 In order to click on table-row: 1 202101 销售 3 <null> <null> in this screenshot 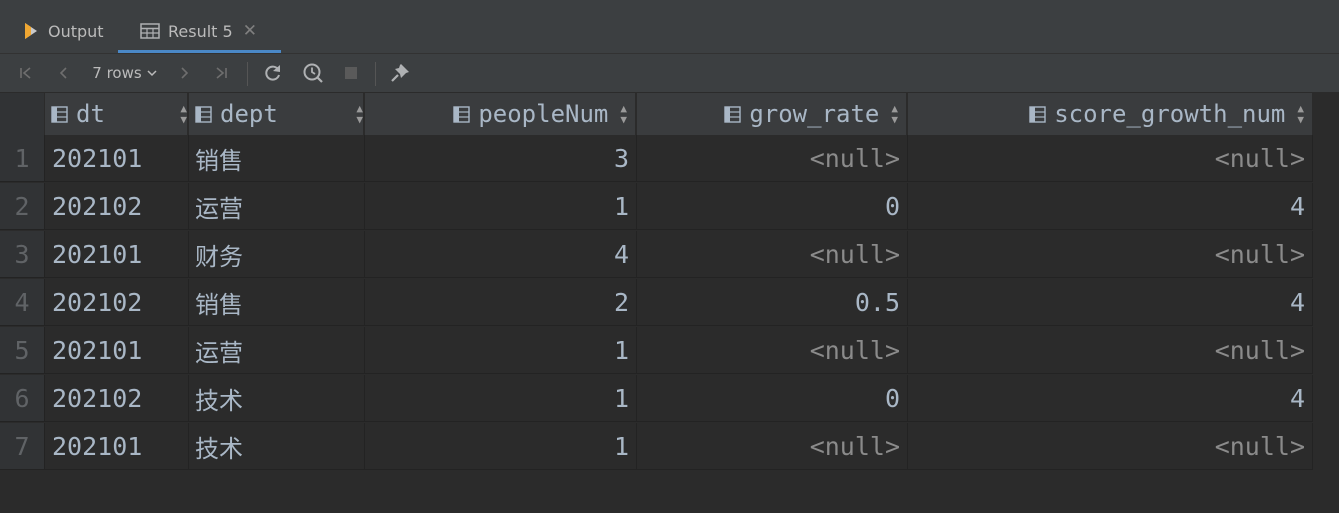, I will do `click(656, 159)`.